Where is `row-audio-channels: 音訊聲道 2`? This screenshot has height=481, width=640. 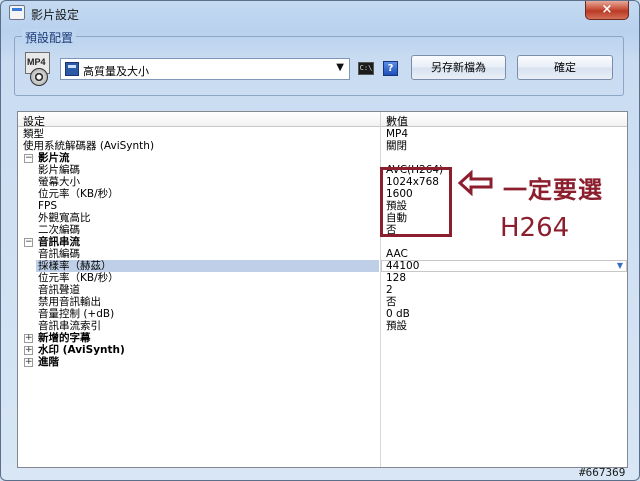 row-audio-channels: 音訊聲道 2 is located at coordinates (322, 290).